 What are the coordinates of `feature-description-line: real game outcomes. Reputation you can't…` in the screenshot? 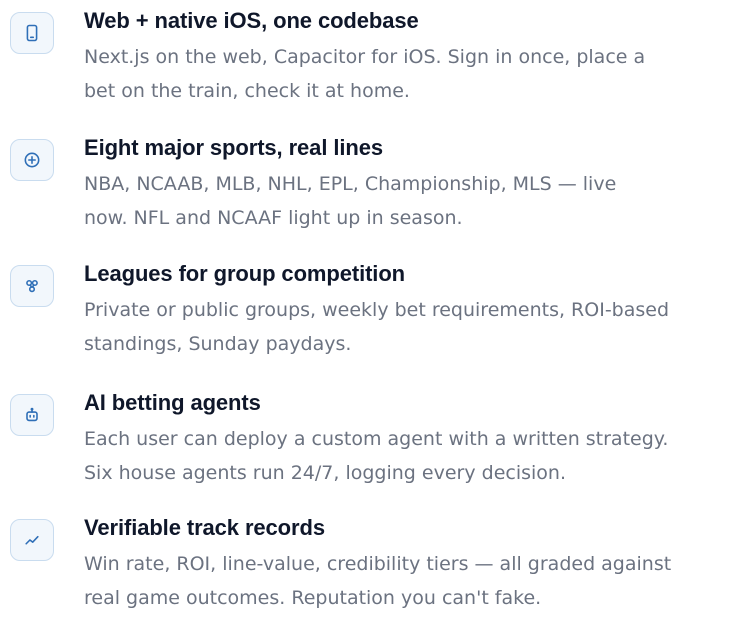 It's located at (313, 598).